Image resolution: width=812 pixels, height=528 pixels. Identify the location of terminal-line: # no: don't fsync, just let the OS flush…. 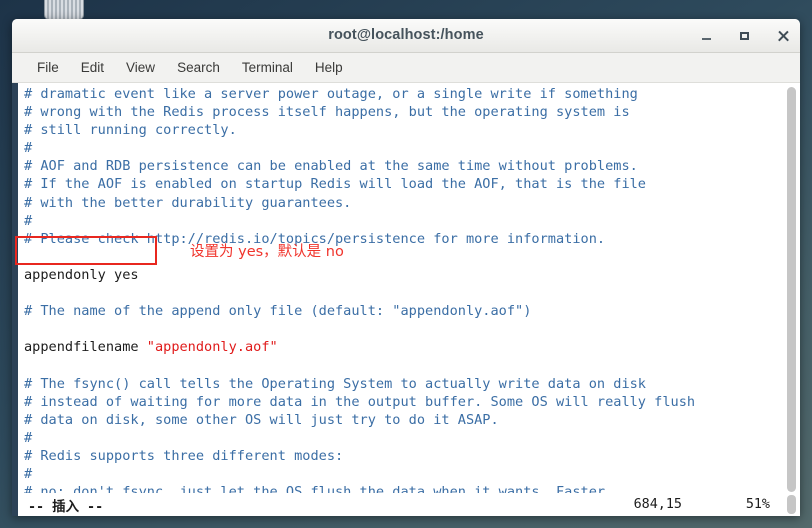
(412, 488).